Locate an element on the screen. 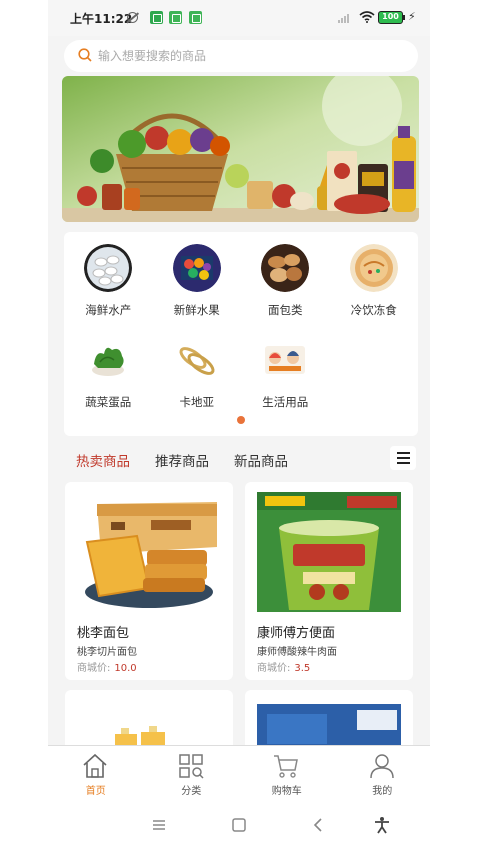 The image size is (478, 850). tab-recommended: 推荐商品 is located at coordinates (182, 460).